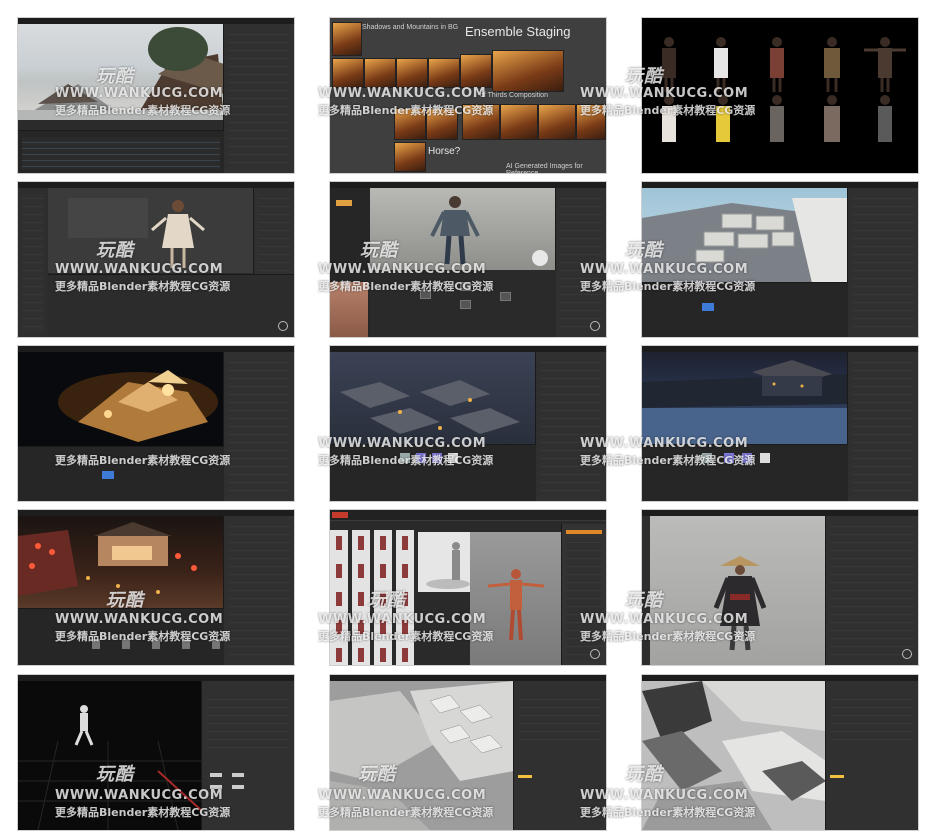 The image size is (939, 836). I want to click on tile-clay-village-zoom, so click(780, 752).